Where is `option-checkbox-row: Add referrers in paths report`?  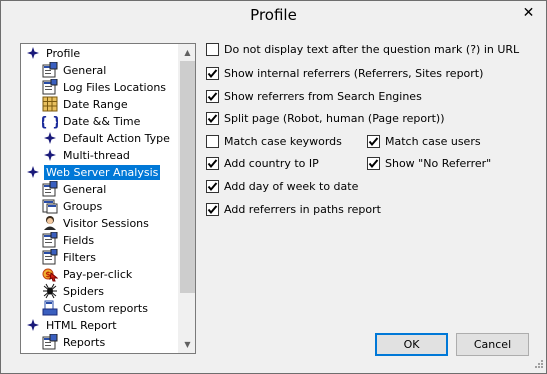 option-checkbox-row: Add referrers in paths report is located at coordinates (293, 209).